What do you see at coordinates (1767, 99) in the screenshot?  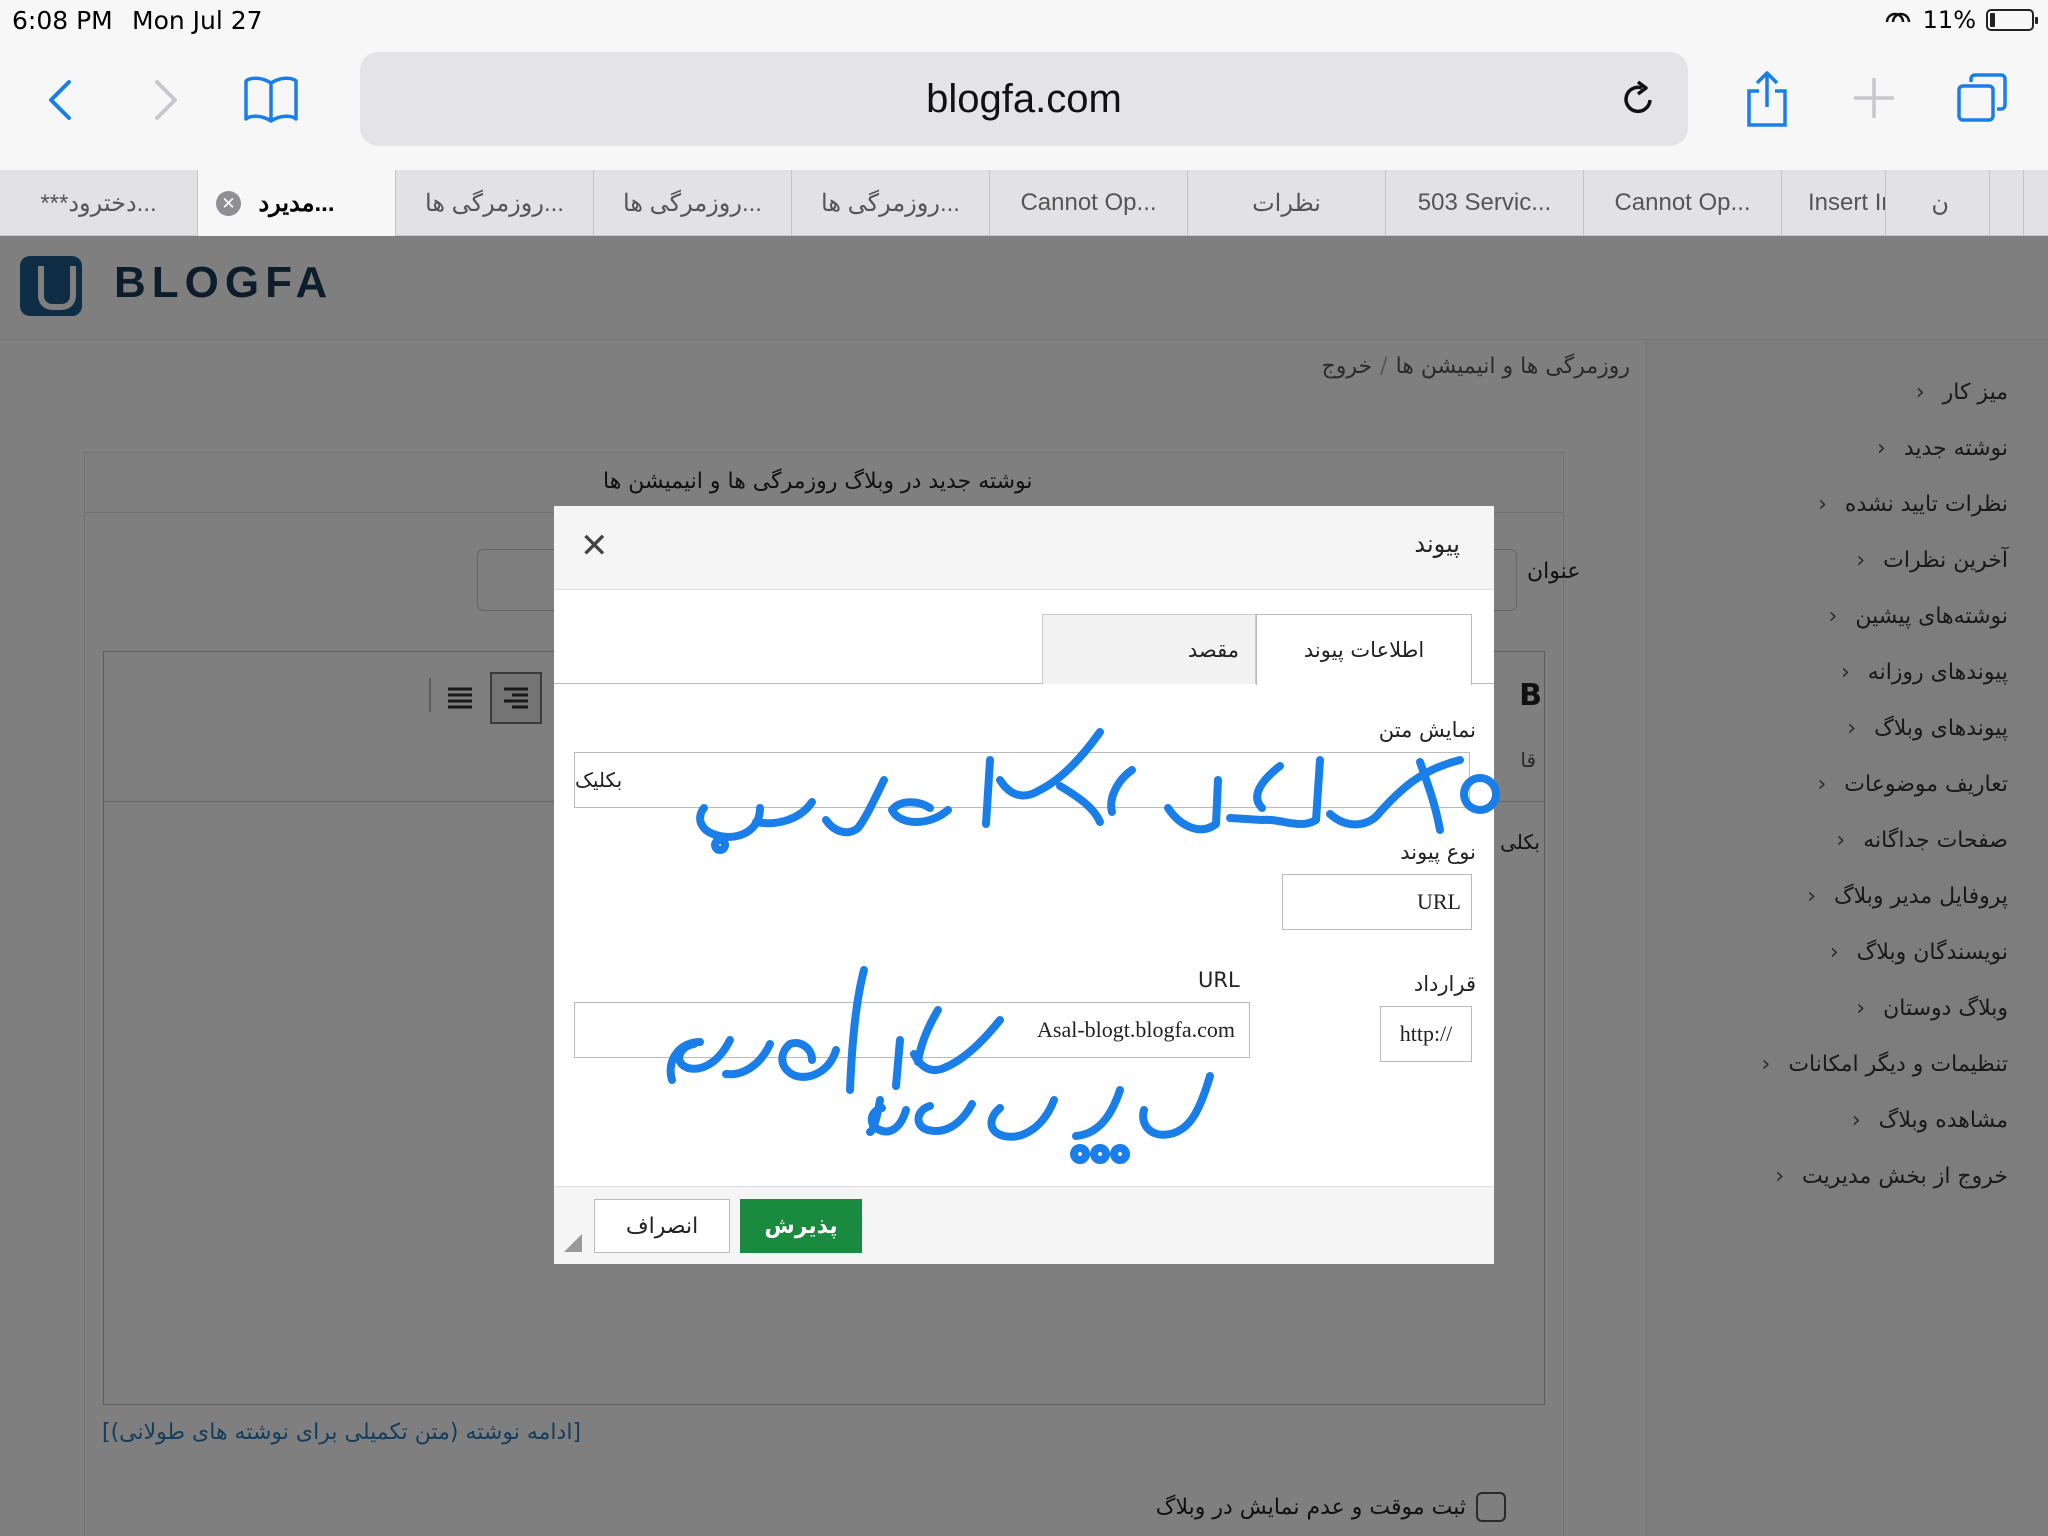 I see `share-icon` at bounding box center [1767, 99].